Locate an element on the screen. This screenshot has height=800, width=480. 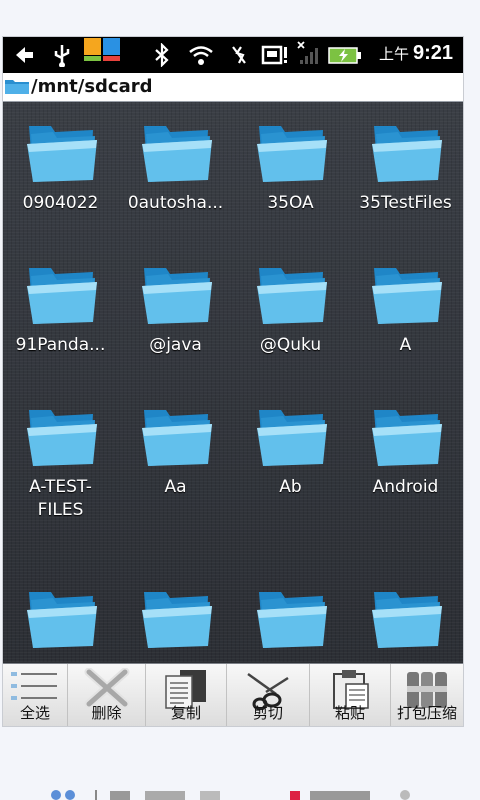
path-bar: /mnt/sdcard is located at coordinates (233, 87).